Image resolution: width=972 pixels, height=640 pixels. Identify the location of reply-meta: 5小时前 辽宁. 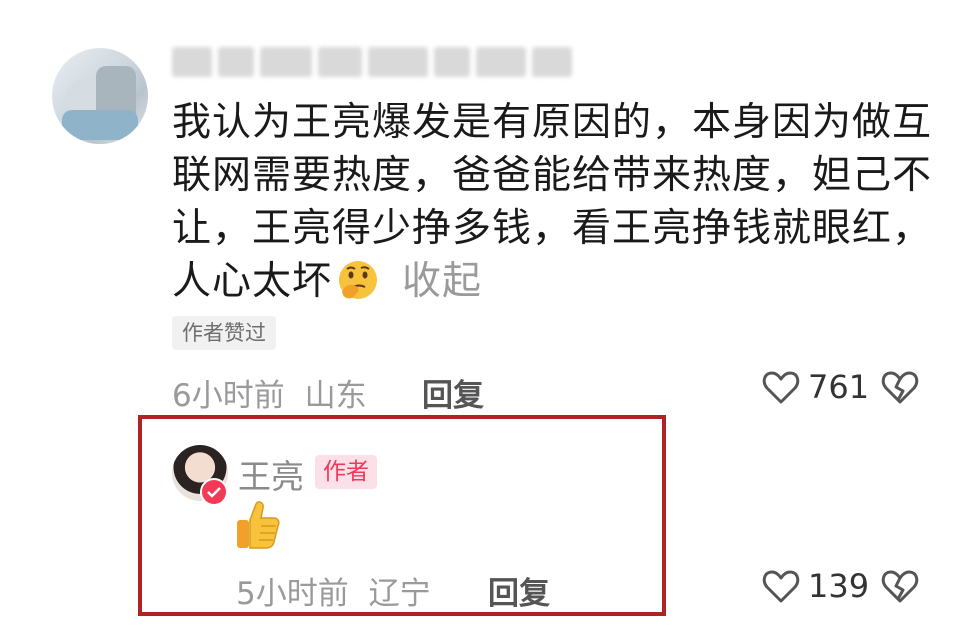
(333, 590).